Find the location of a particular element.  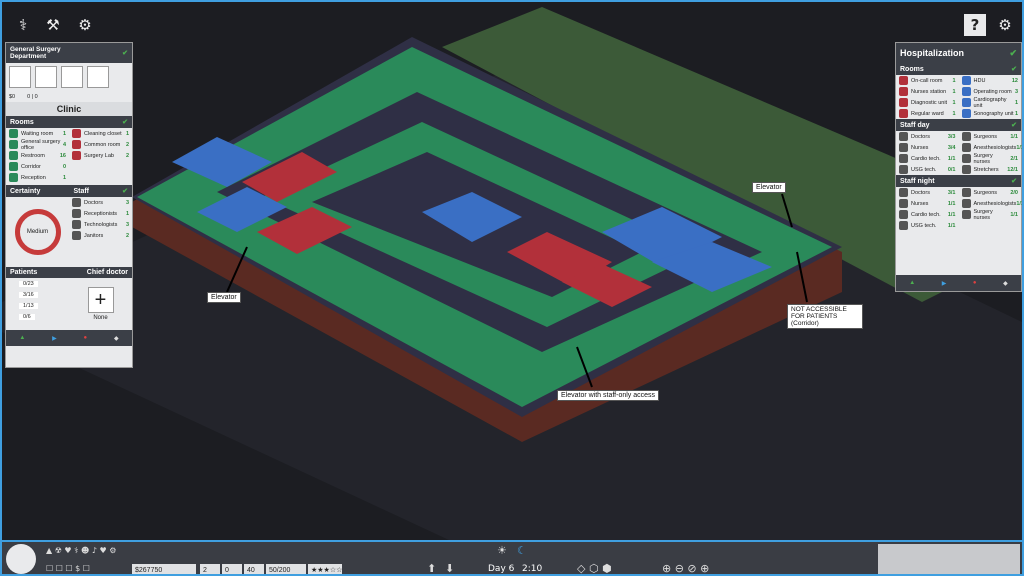

patient-count: 1/13 is located at coordinates (28, 305).